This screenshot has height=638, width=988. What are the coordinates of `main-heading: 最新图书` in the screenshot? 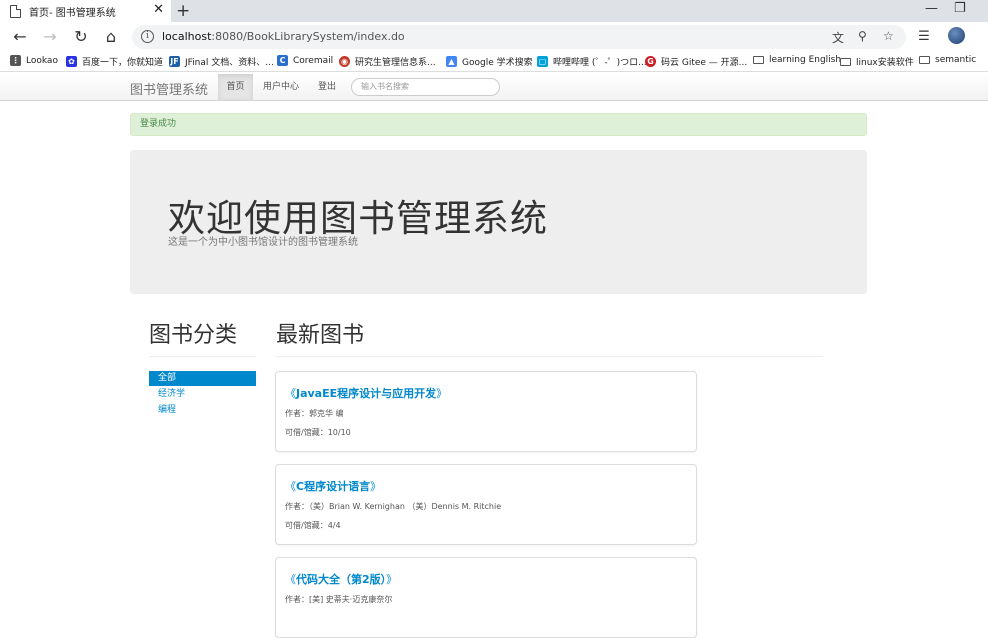 It's located at (320, 335).